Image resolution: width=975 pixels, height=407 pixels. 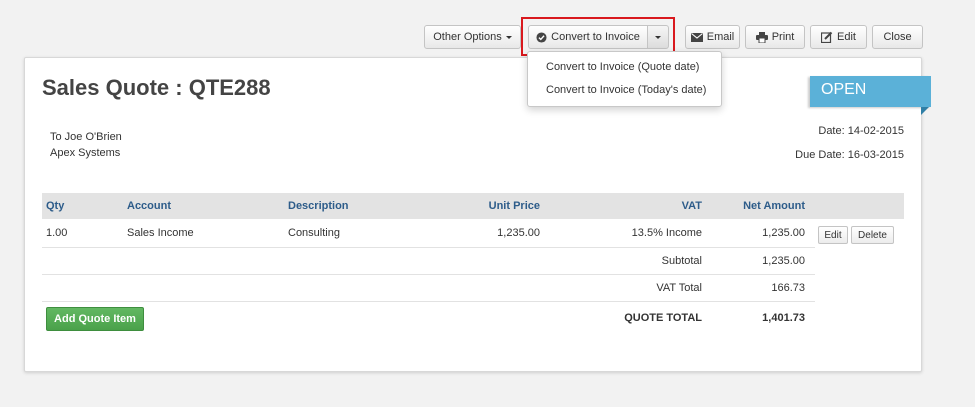 I want to click on row-edit-label: Edit, so click(x=833, y=235).